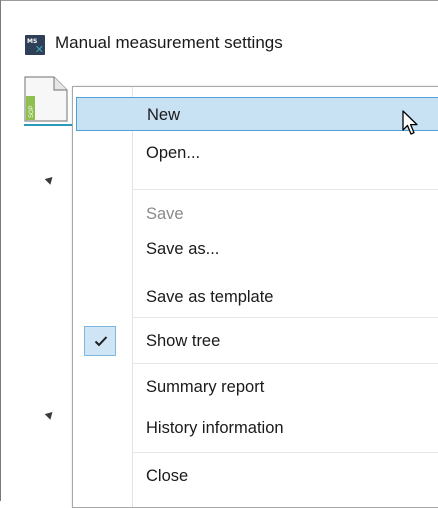 Image resolution: width=438 pixels, height=508 pixels. I want to click on menu-item-save: Save, so click(257, 214).